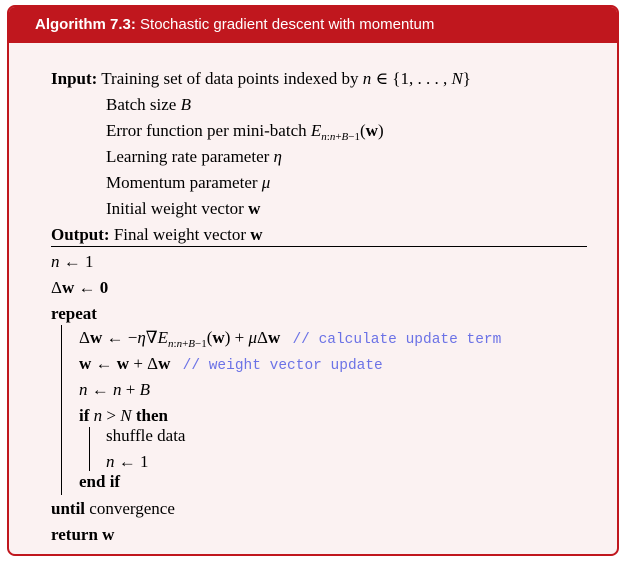 The image size is (628, 567). What do you see at coordinates (319, 246) in the screenshot?
I see `separator-rule` at bounding box center [319, 246].